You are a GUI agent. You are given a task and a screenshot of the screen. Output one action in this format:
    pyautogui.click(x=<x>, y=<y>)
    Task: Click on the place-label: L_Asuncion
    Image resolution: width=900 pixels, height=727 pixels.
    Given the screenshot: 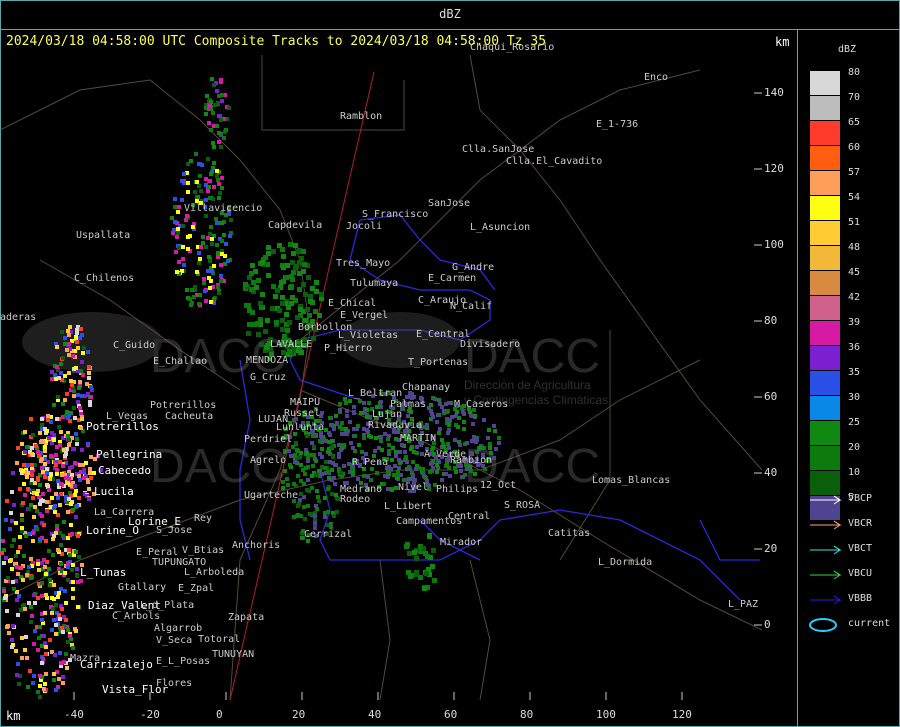 What is the action you would take?
    pyautogui.click(x=500, y=227)
    